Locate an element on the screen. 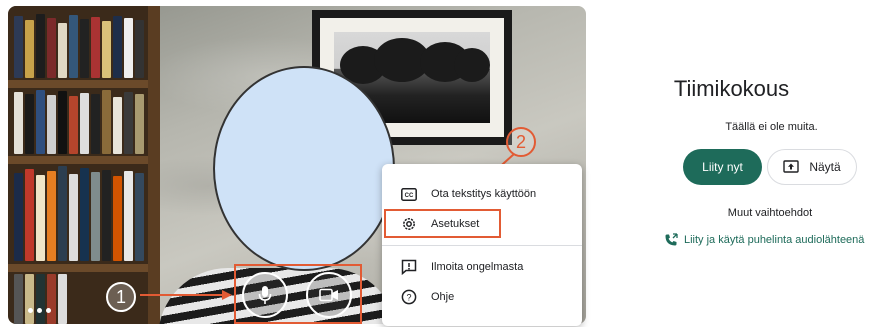  menu-item-label: Ohje is located at coordinates (443, 297).